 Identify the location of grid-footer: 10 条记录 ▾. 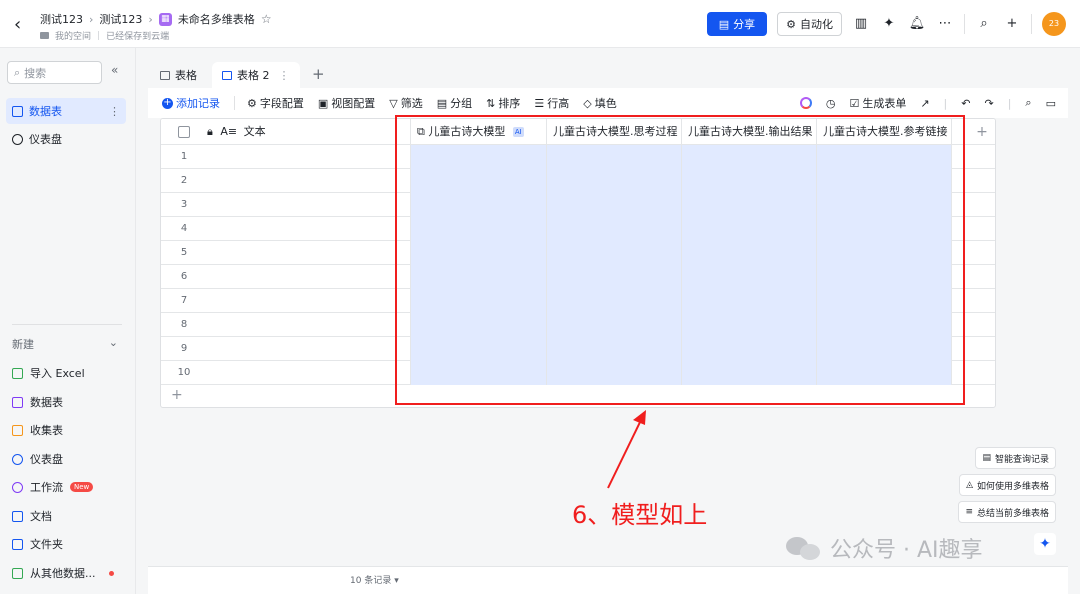
(608, 580).